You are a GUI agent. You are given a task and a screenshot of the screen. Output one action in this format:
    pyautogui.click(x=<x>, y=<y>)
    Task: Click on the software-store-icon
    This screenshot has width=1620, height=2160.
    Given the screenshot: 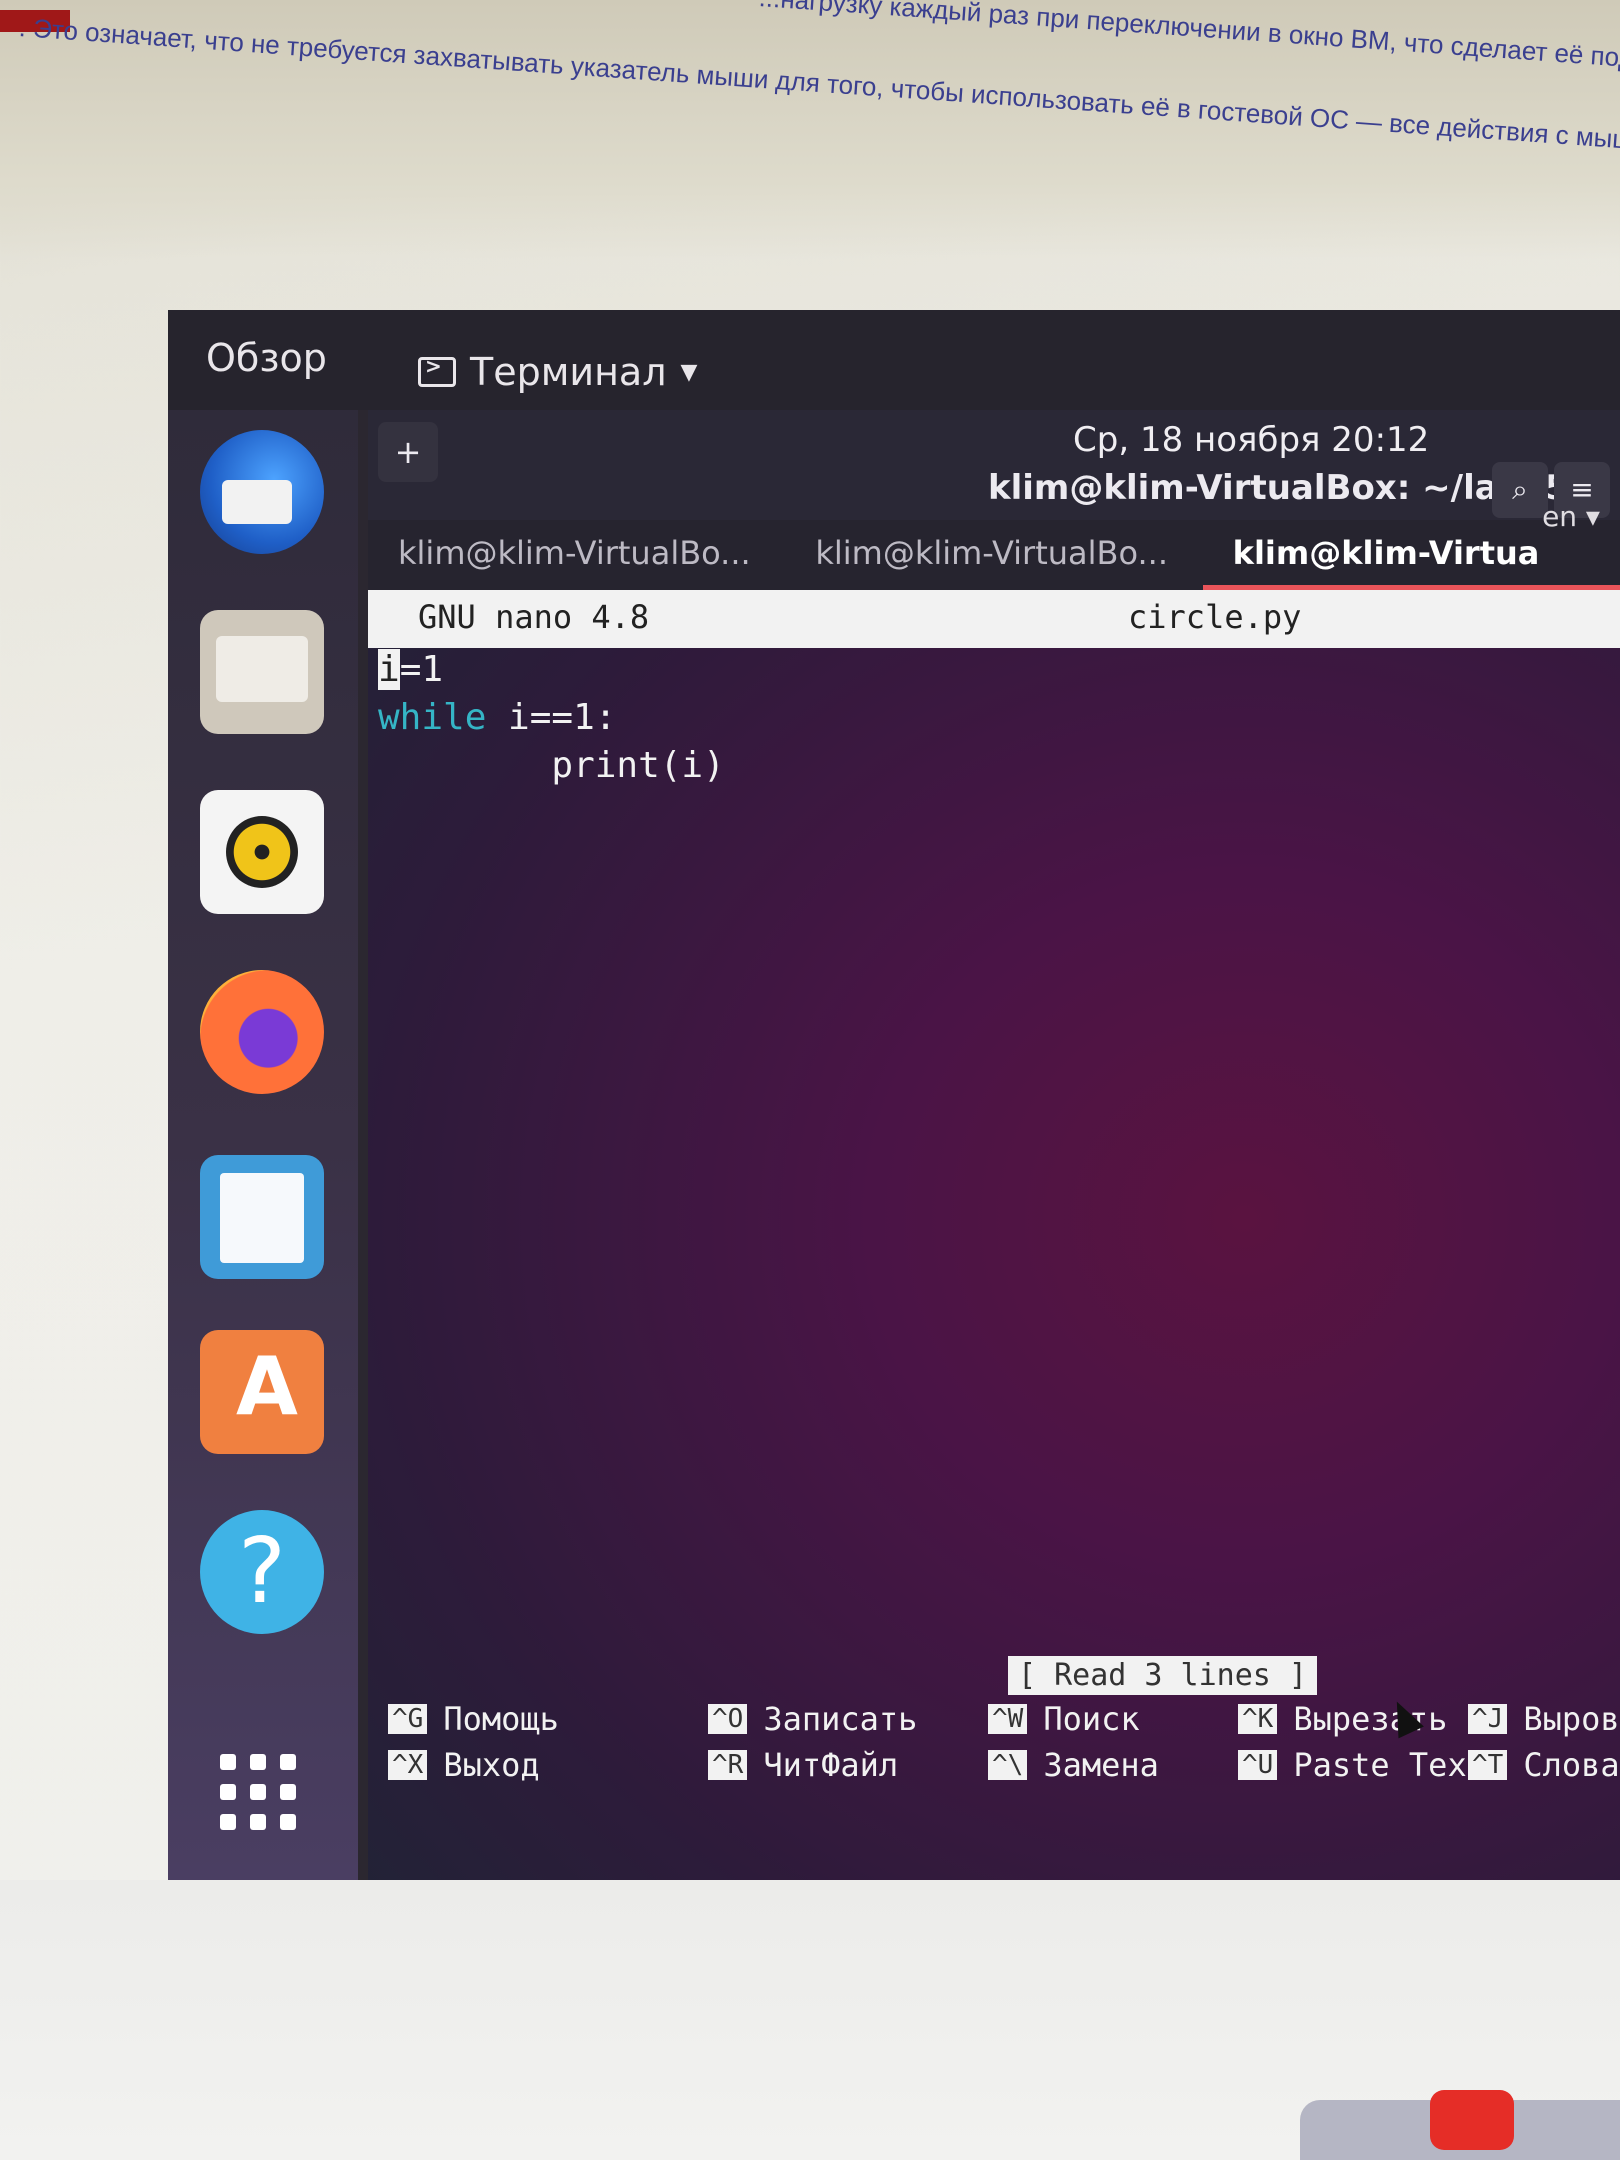 What is the action you would take?
    pyautogui.click(x=262, y=1392)
    